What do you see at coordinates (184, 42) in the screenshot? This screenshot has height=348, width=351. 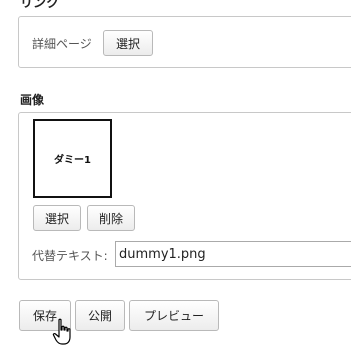 I see `link-panel: 詳細ページ 選択` at bounding box center [184, 42].